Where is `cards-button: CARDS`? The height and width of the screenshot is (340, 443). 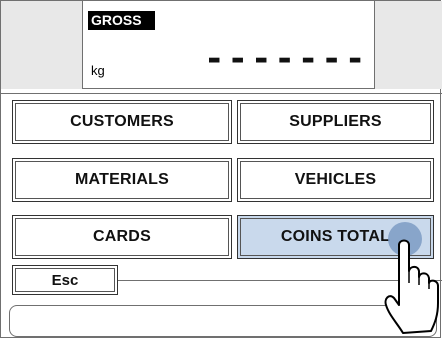 cards-button: CARDS is located at coordinates (122, 237).